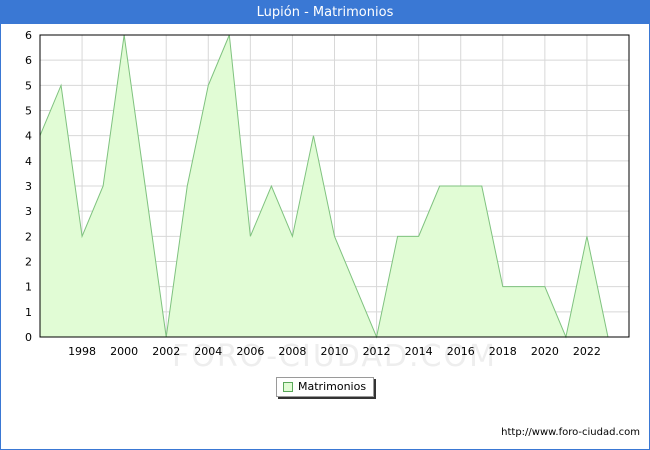  I want to click on x-tick-label: 2012, so click(377, 351).